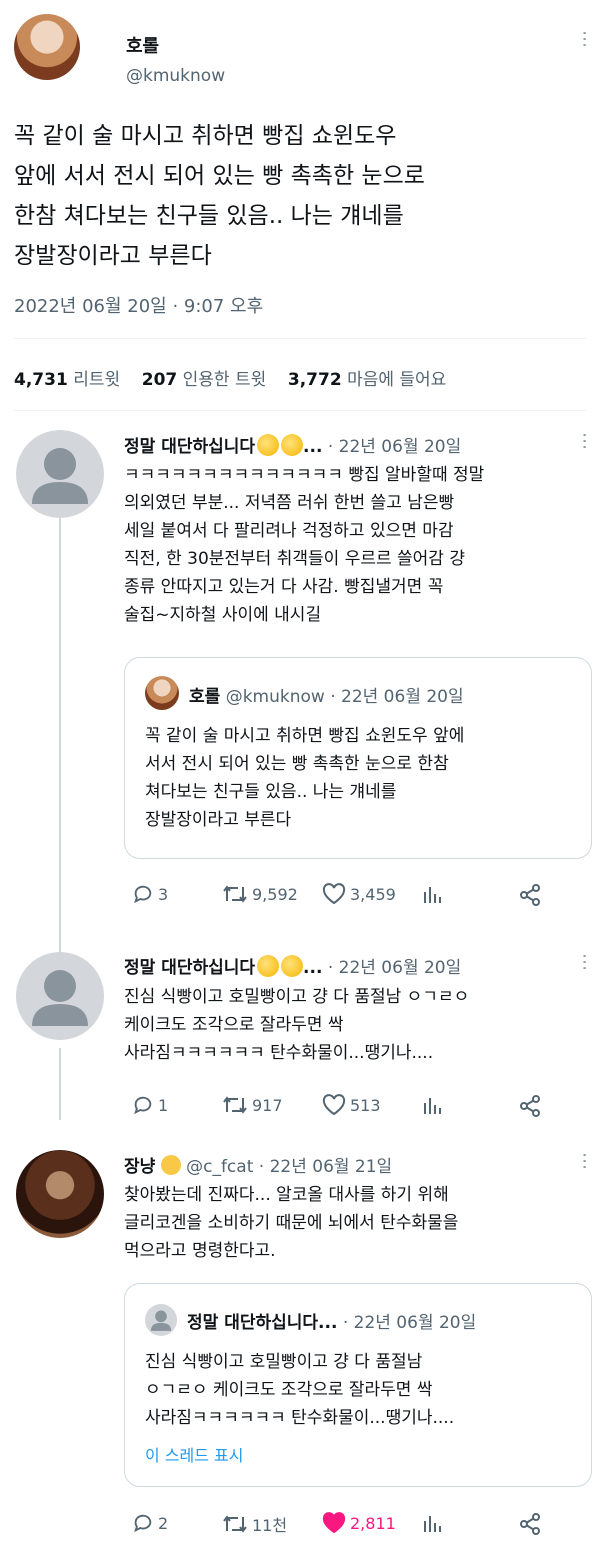 This screenshot has height=1568, width=600. Describe the element at coordinates (367, 380) in the screenshot. I see `like-stat: 3,772 마음에 들어요` at that location.